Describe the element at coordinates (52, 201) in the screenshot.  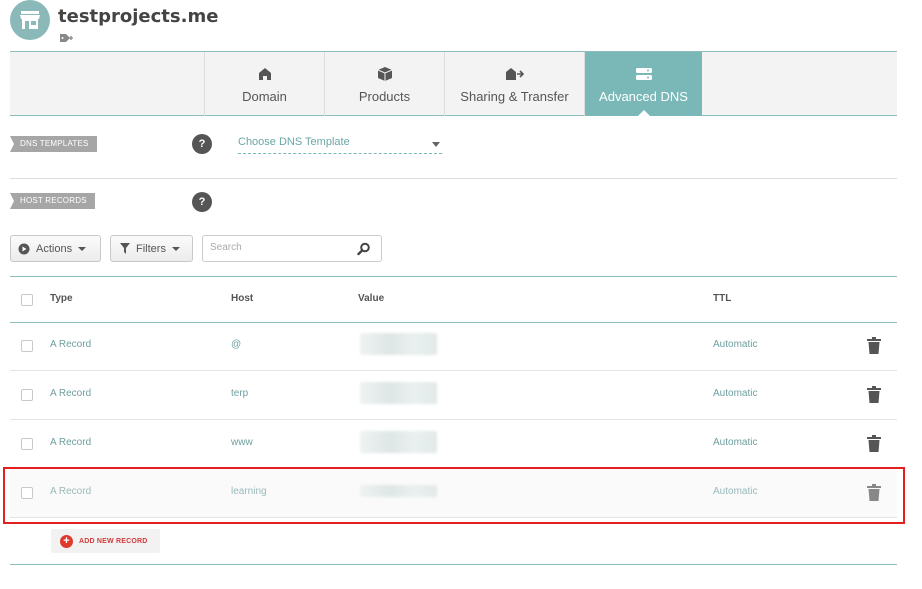
I see `host-records-label: HOST RECORDS` at that location.